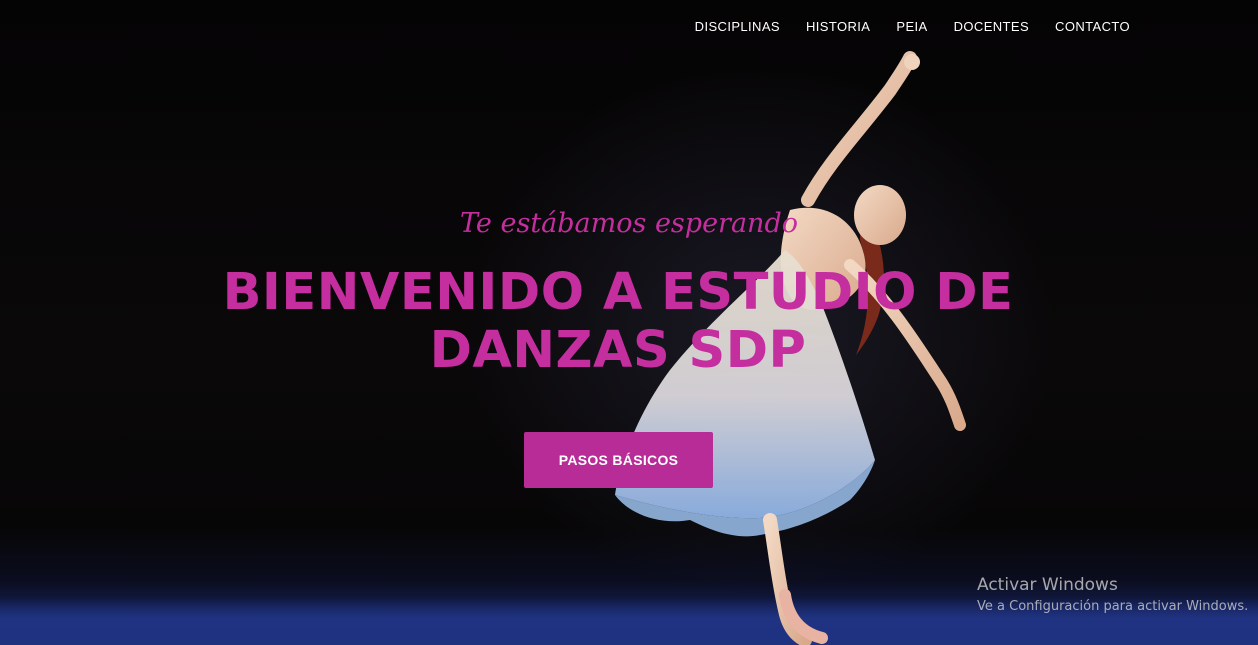  Describe the element at coordinates (1113, 606) in the screenshot. I see `watermark-subtitle: Ve a Configuración para activar Windows.` at that location.